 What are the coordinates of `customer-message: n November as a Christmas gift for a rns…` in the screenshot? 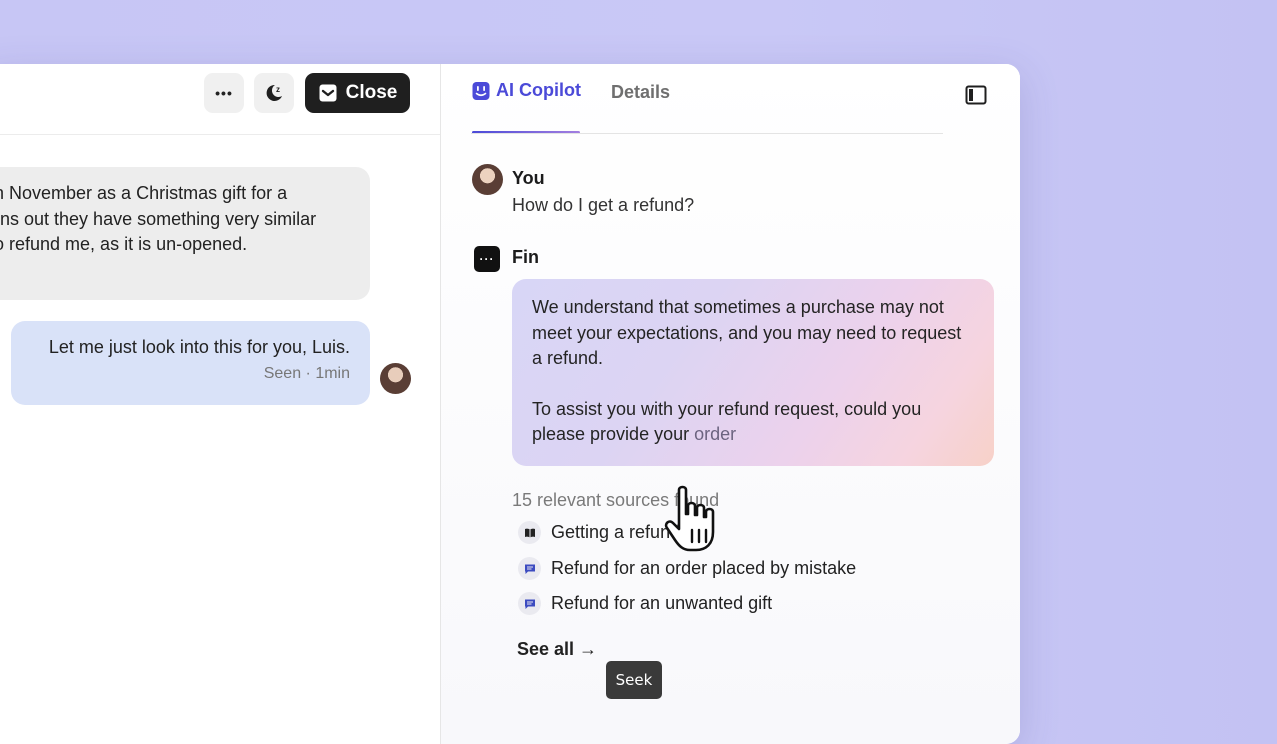 It's located at (185, 233).